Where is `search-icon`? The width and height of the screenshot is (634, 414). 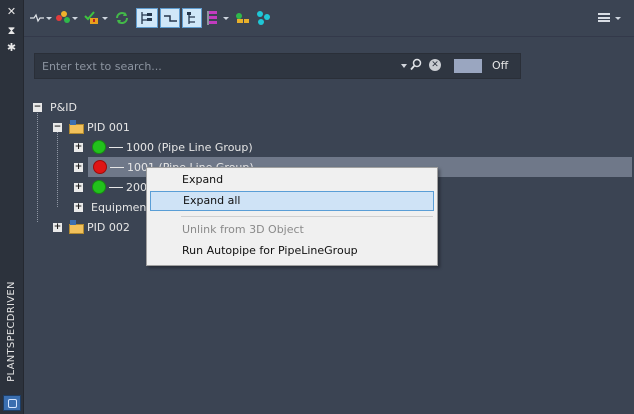 search-icon is located at coordinates (416, 64).